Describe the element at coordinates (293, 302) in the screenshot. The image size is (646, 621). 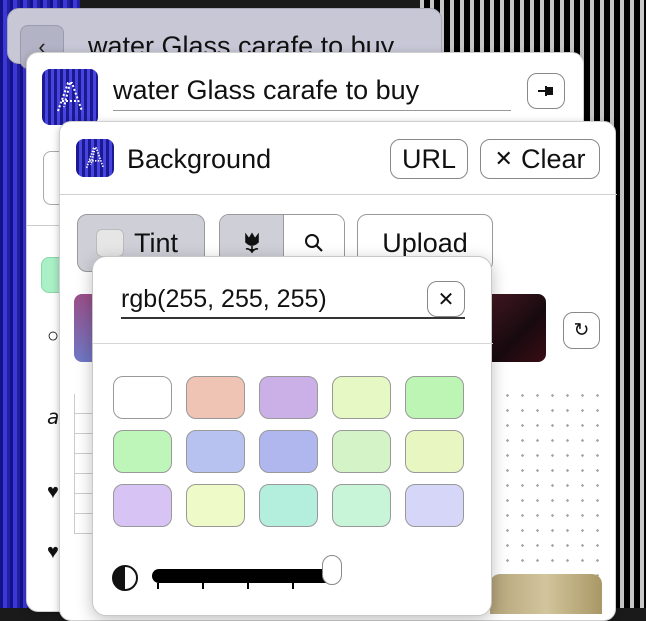
I see `color-value-input: rgb(255, 255, 255)` at that location.